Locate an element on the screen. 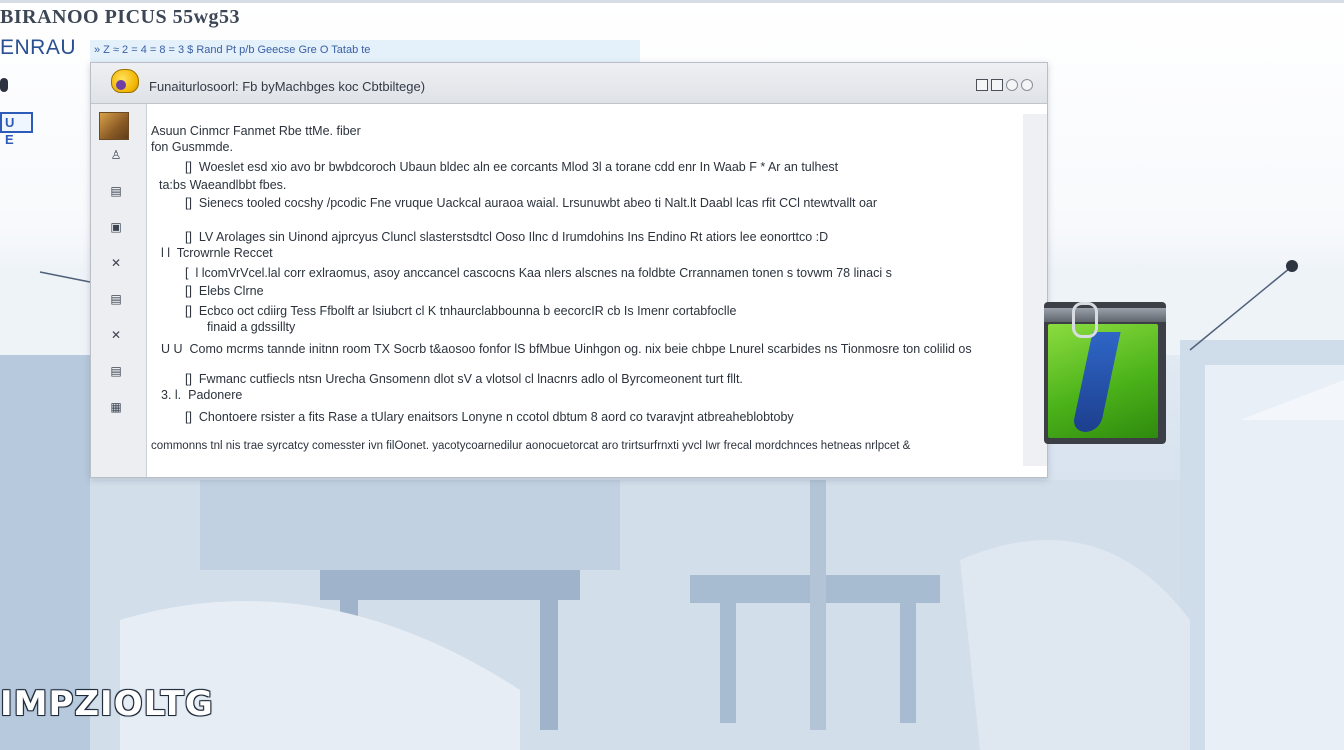 Image resolution: width=1344 pixels, height=750 pixels. close-icon: ✕ is located at coordinates (116, 335).